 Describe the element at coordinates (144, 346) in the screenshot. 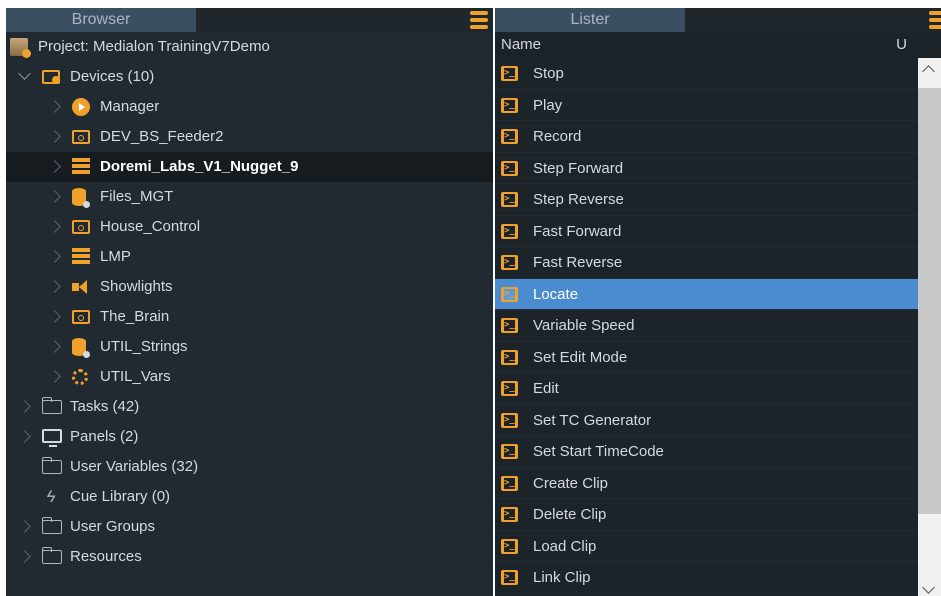

I see `tree-item-label: UTIL_Strings` at that location.